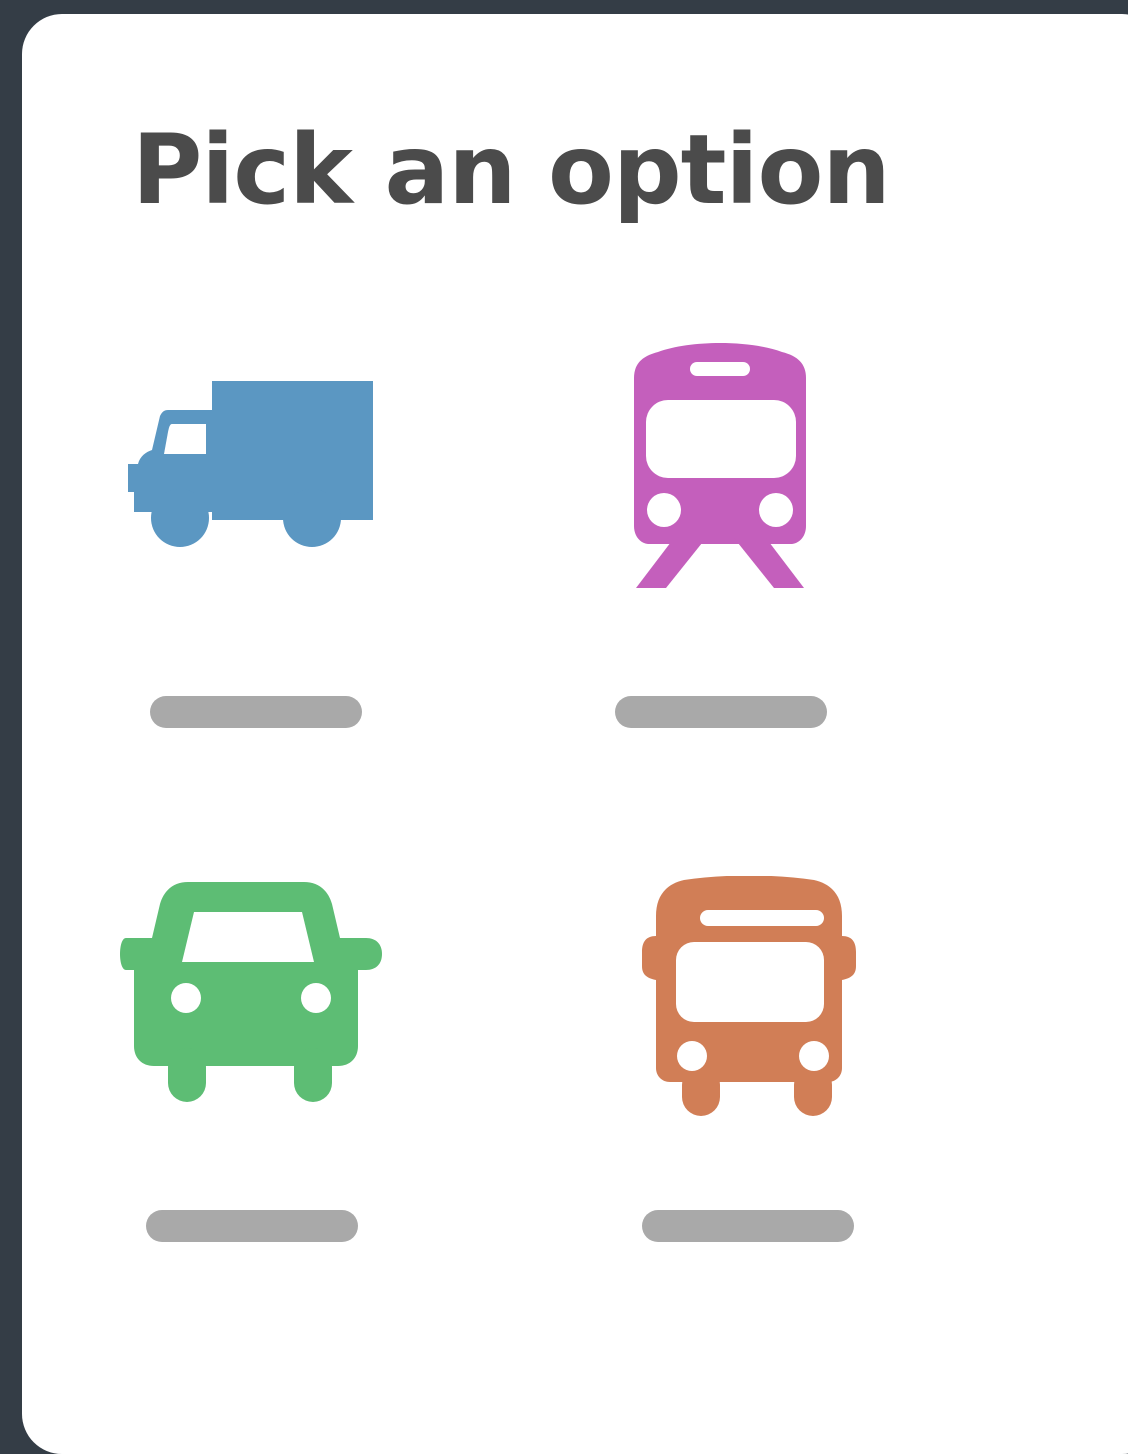  What do you see at coordinates (251, 992) in the screenshot?
I see `car-icon` at bounding box center [251, 992].